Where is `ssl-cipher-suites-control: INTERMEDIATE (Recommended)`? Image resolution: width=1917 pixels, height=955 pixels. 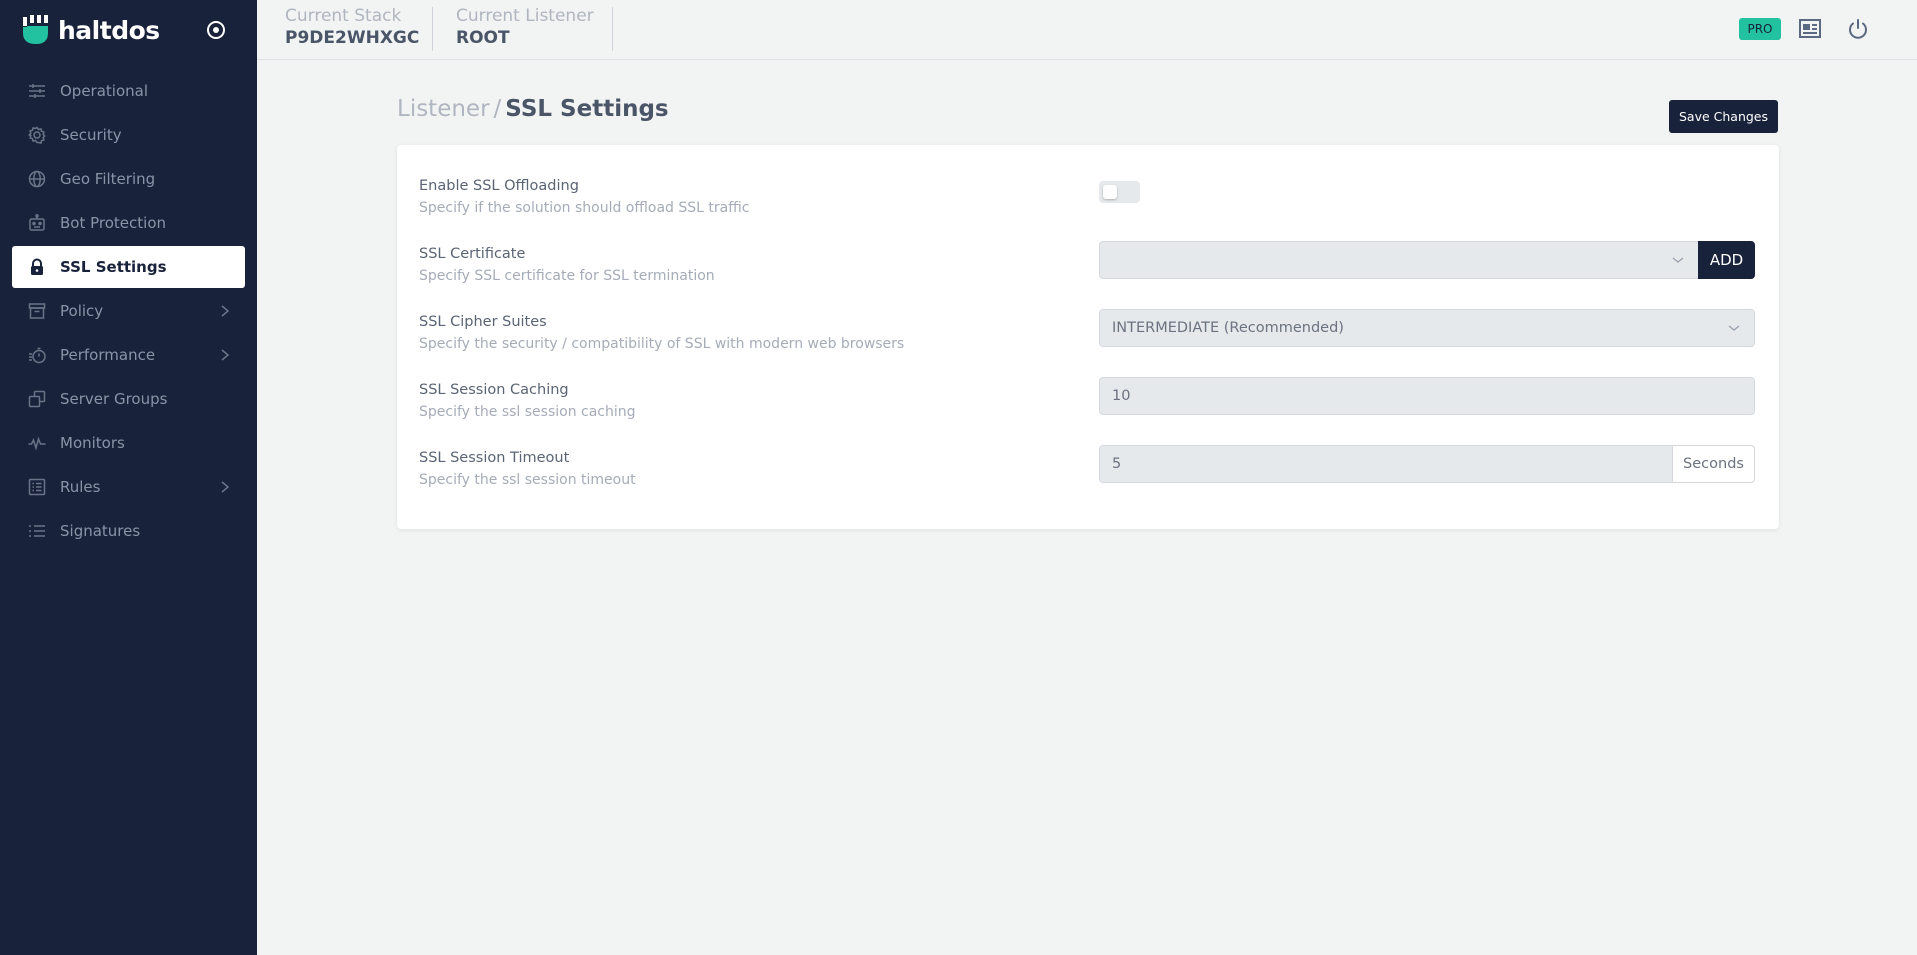
ssl-cipher-suites-control: INTERMEDIATE (Recommended) is located at coordinates (1427, 328).